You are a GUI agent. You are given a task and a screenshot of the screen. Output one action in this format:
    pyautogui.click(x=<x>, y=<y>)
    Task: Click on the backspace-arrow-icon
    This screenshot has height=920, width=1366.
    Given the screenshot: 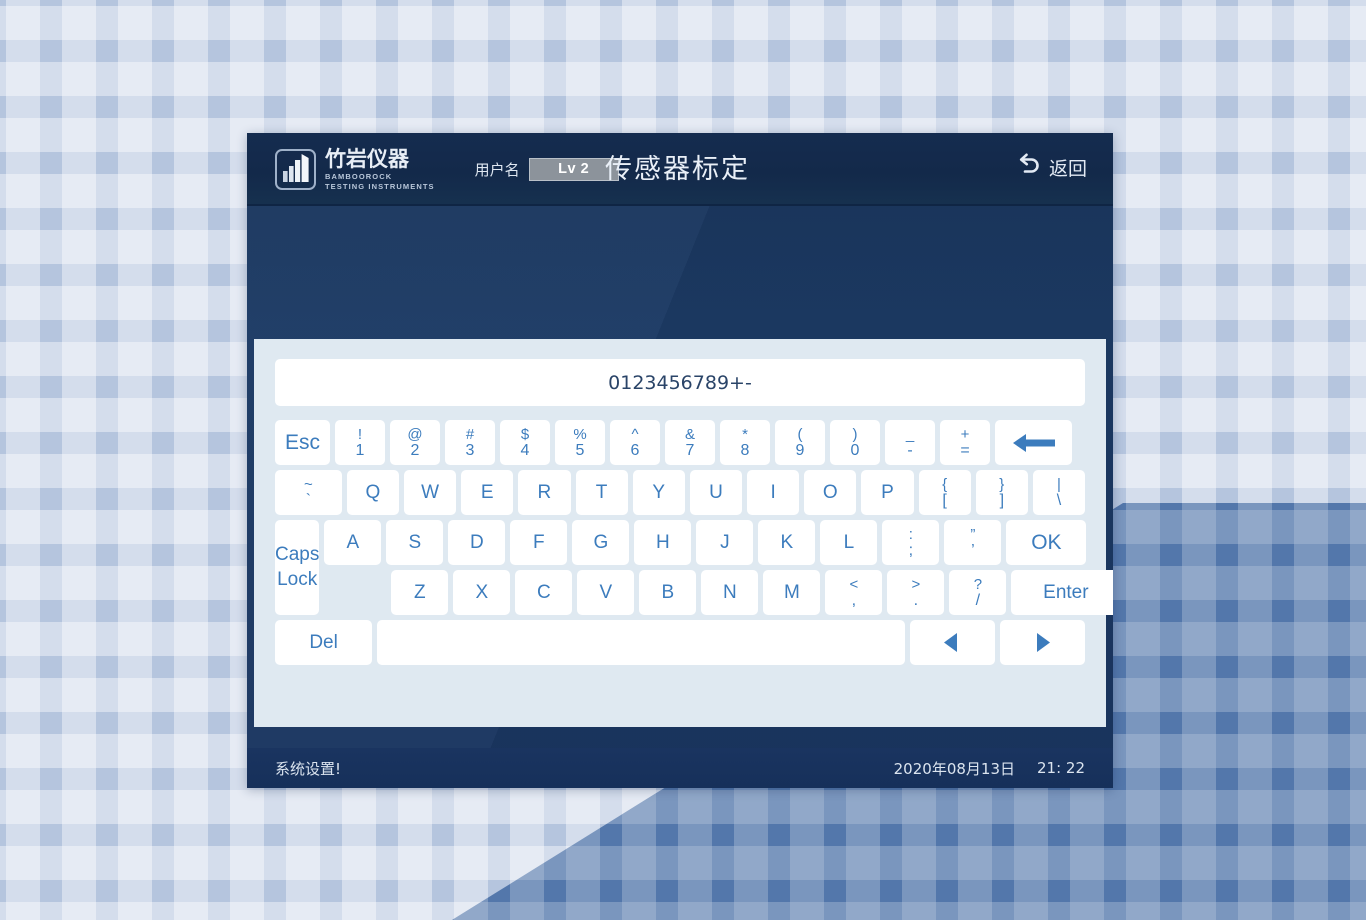 What is the action you would take?
    pyautogui.click(x=1033, y=443)
    